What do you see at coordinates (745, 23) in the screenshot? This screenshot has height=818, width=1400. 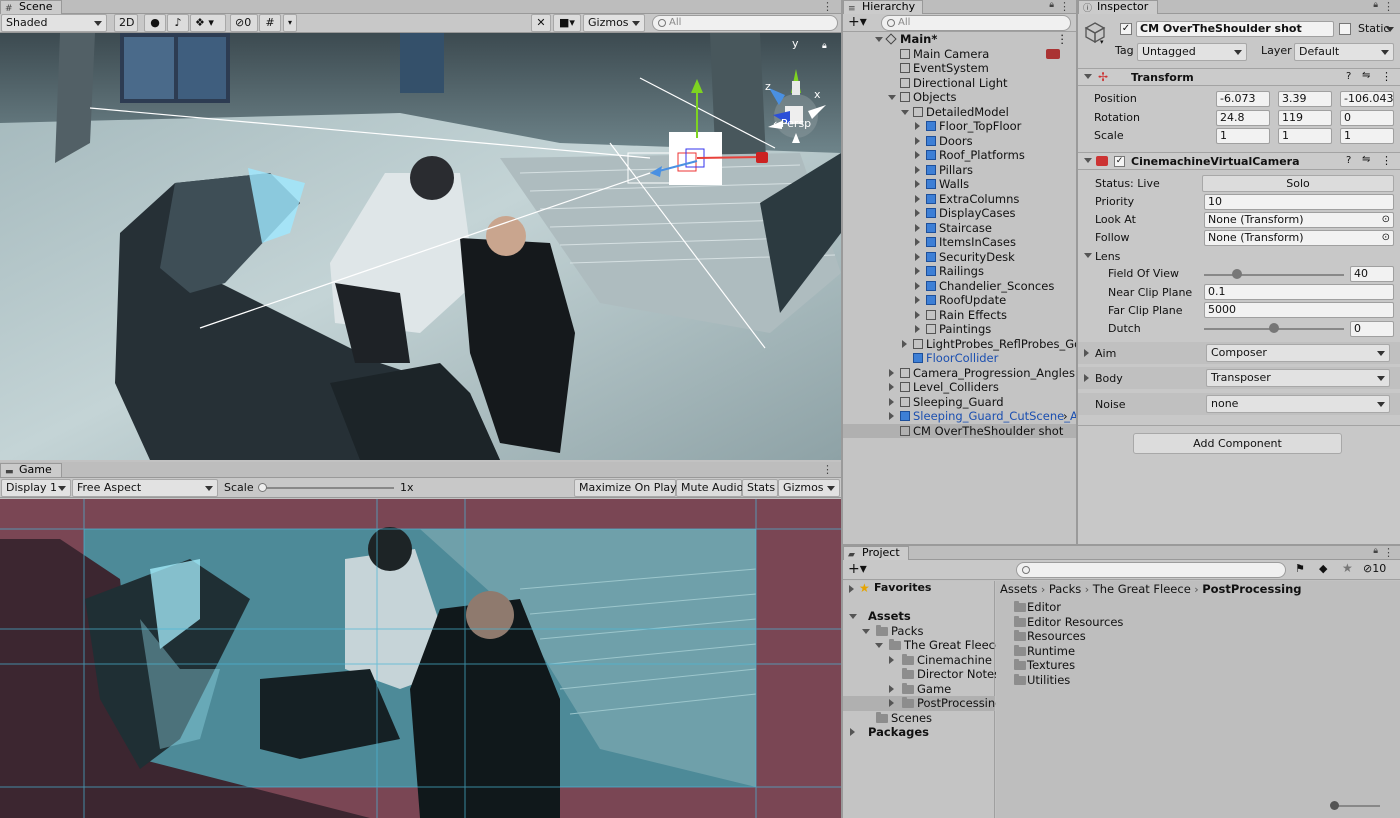 I see `scene-search-input: All` at bounding box center [745, 23].